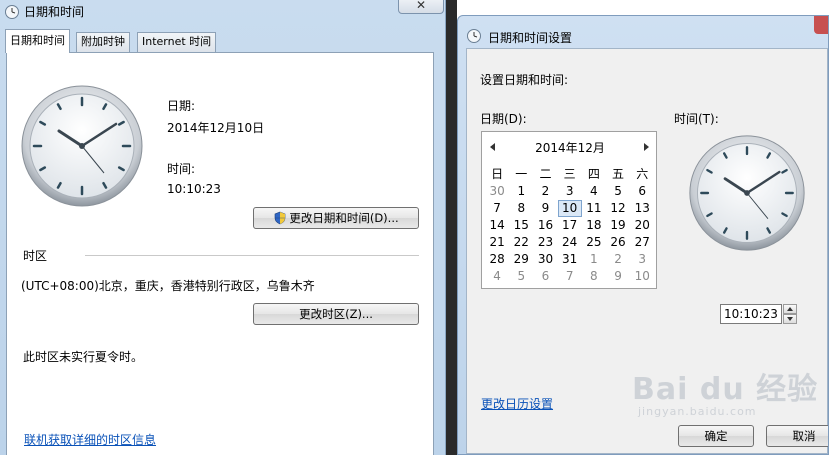 Image resolution: width=829 pixels, height=455 pixels. I want to click on calendar-week-row: 28 29 30 31 1 2 3, so click(570, 259).